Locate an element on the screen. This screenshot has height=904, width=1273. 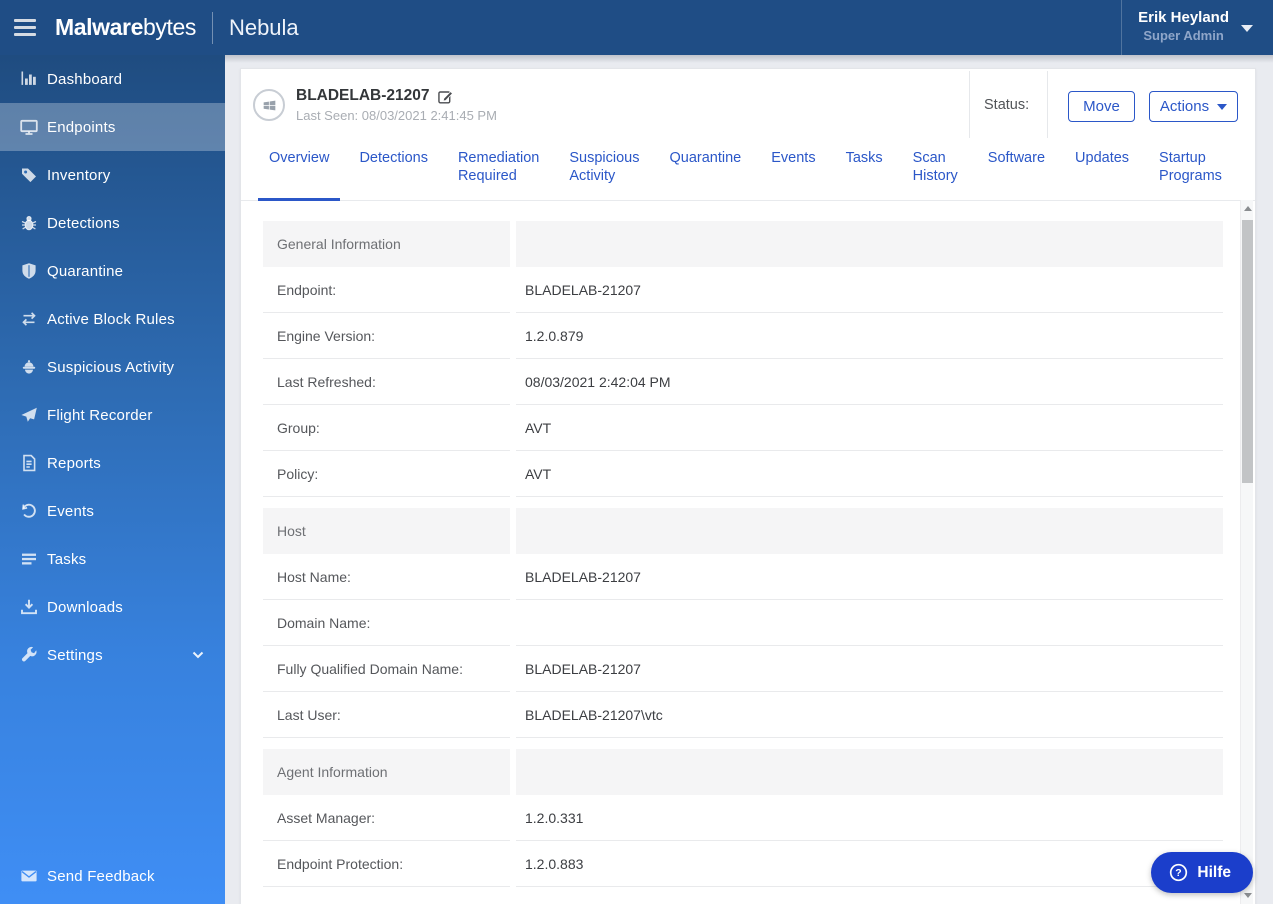
tab-events: Events is located at coordinates (793, 170).